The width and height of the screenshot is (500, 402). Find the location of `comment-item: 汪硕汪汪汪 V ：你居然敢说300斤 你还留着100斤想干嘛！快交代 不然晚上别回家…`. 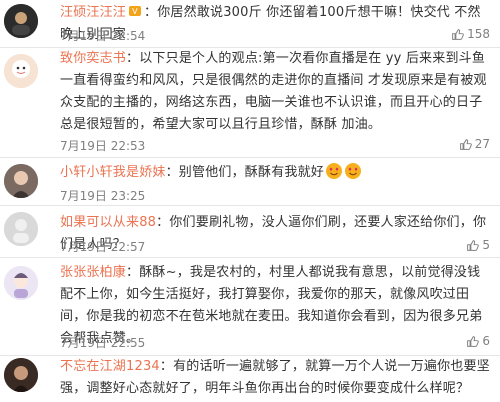

comment-item: 汪硕汪汪汪 V ：你居然敢说300斤 你还留着100斤想干嘛！快交代 不然晚上别回家… is located at coordinates (250, 23).